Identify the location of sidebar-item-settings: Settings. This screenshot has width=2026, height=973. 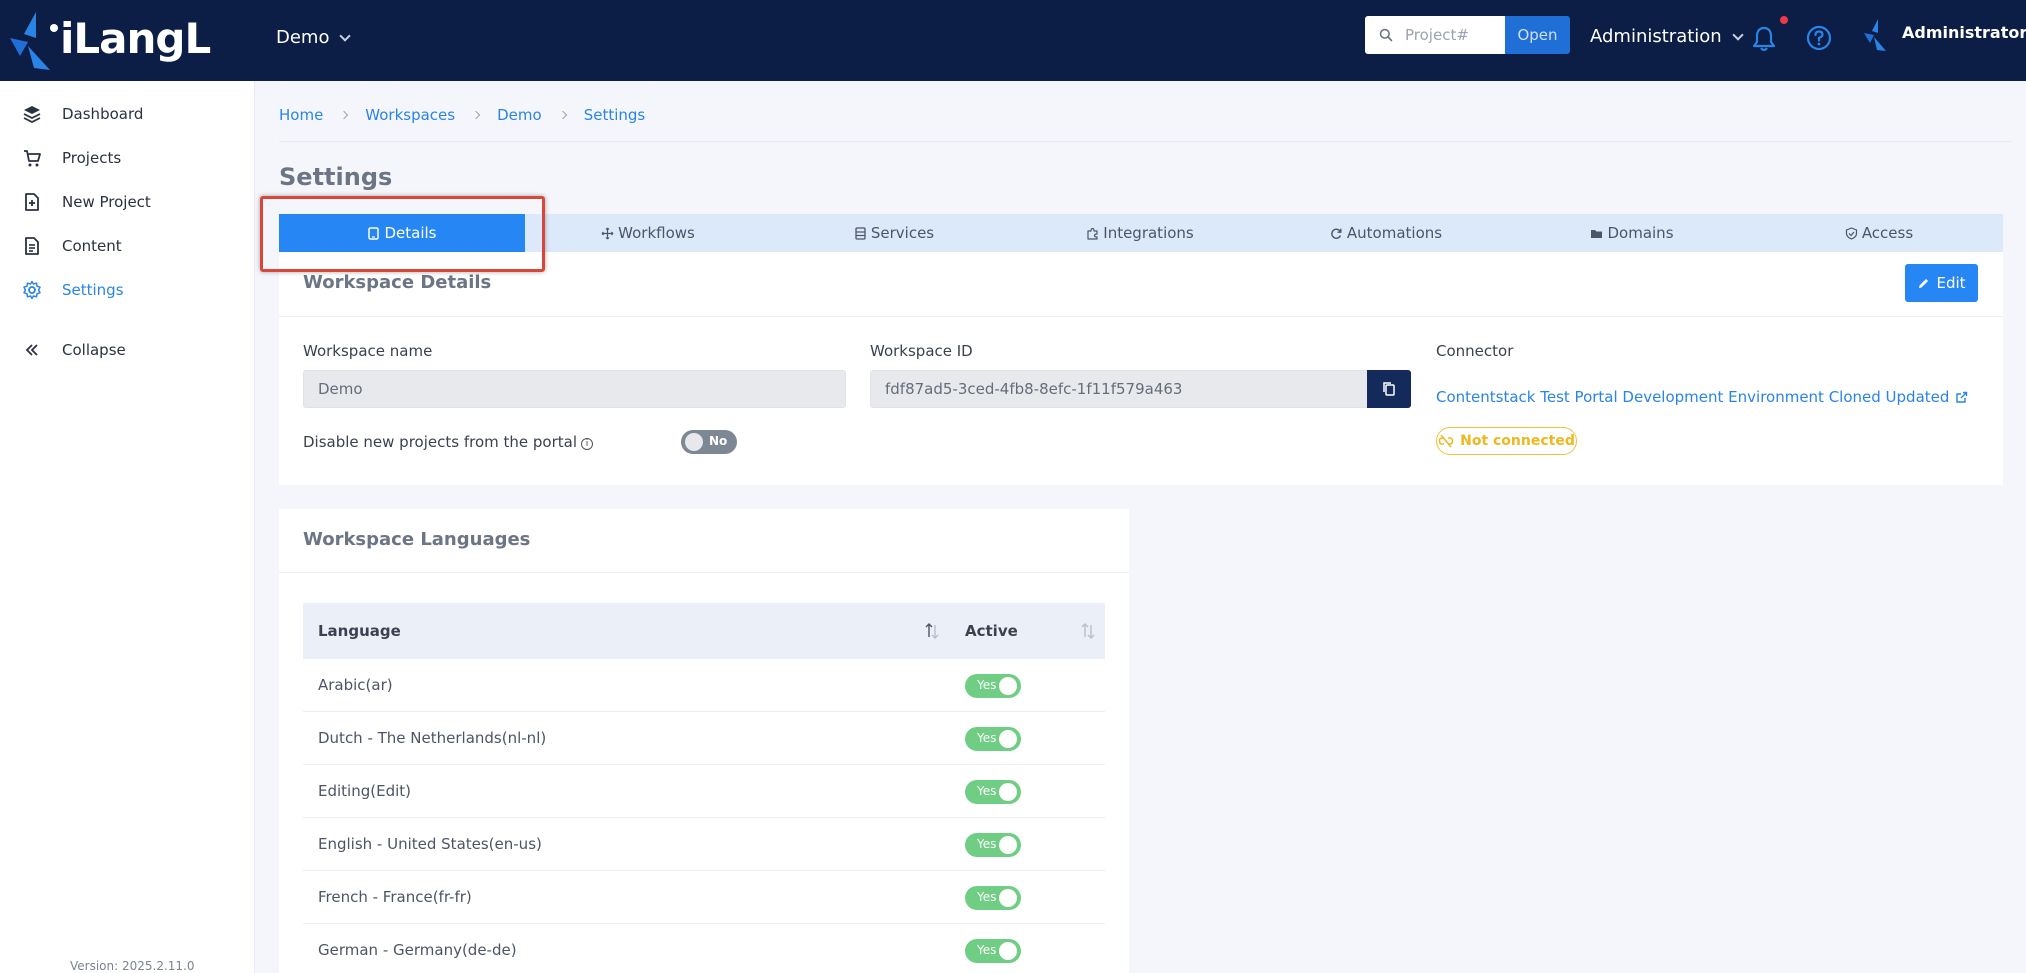
(73, 290).